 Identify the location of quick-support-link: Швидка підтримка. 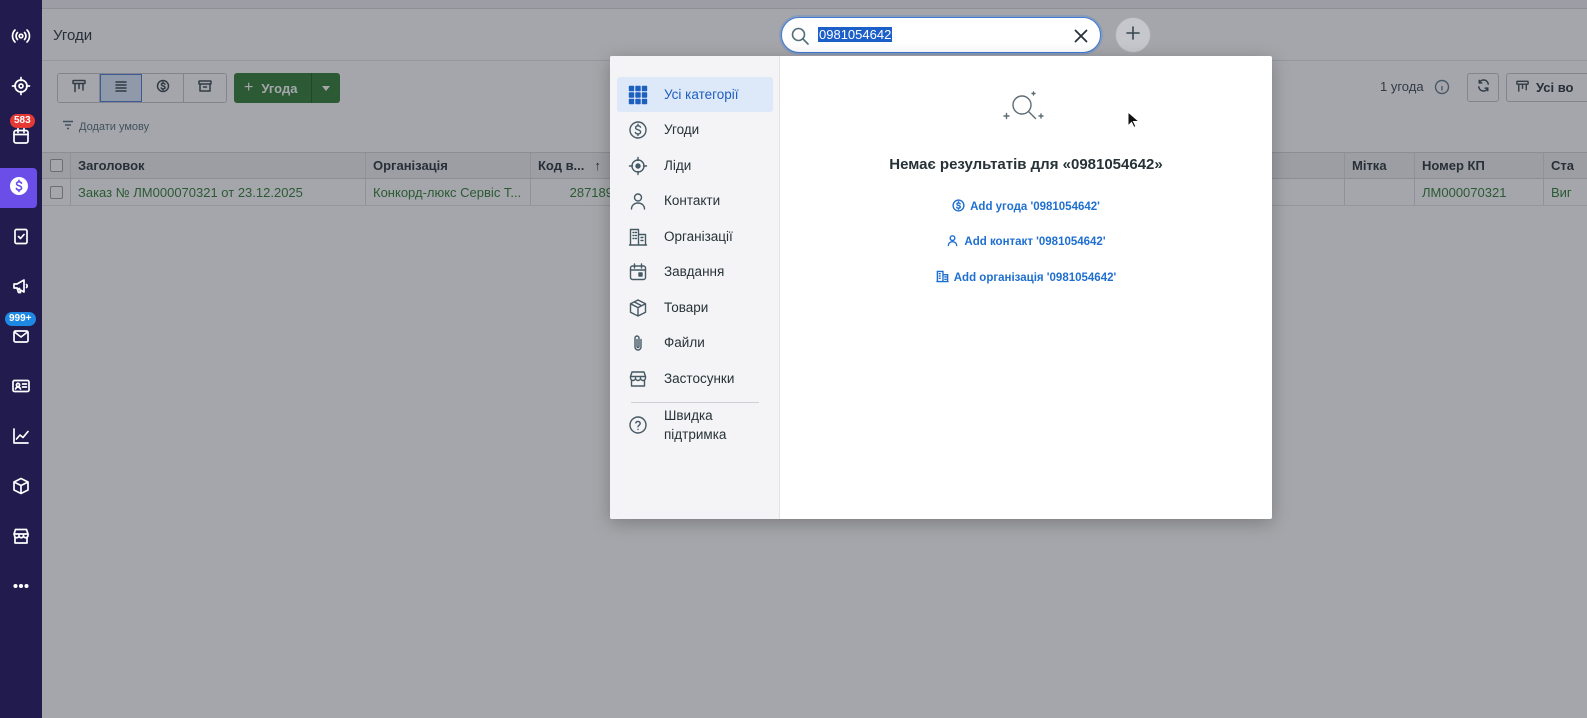
(695, 425).